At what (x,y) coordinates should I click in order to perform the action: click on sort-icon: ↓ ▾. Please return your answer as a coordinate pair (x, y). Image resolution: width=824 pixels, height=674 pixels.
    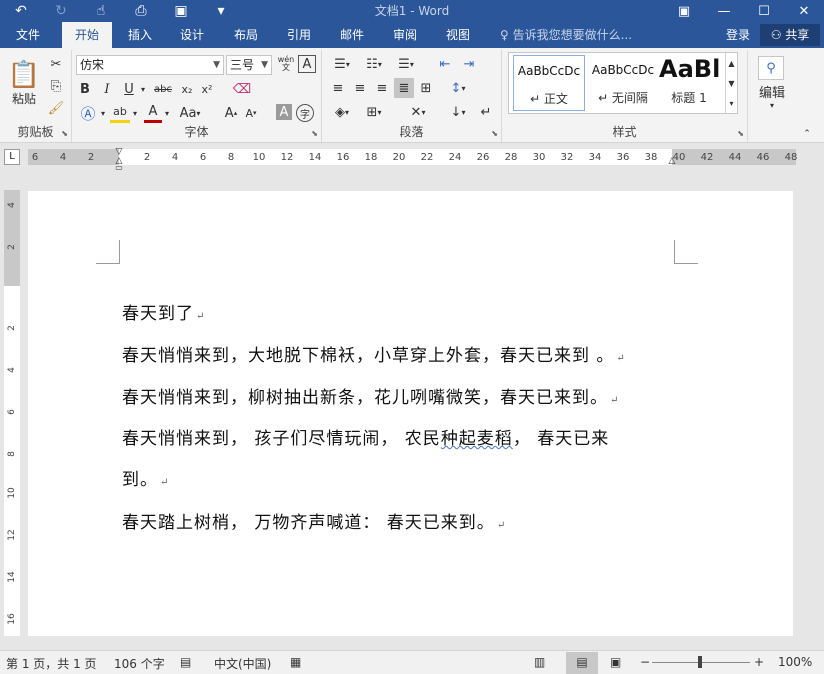
    Looking at the image, I should click on (458, 112).